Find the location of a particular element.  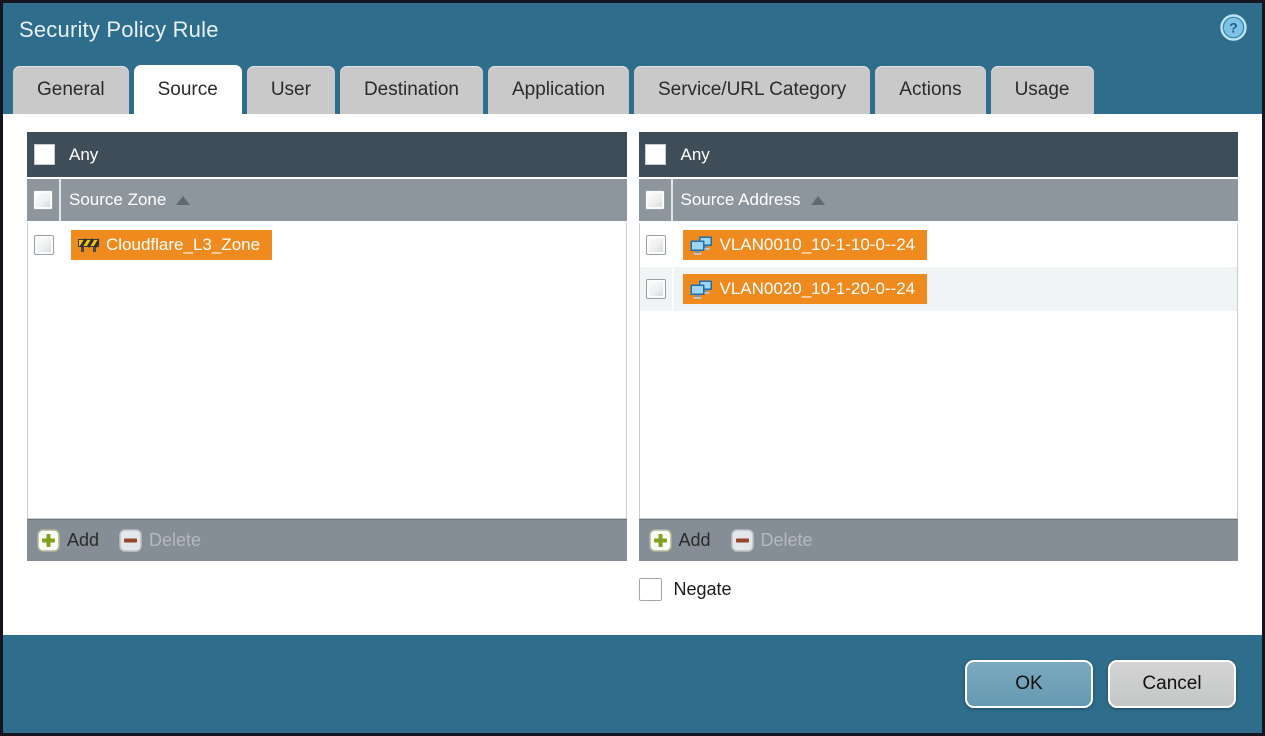

table-row: VLAN0020_10-1-20-0--24 is located at coordinates (938, 289).